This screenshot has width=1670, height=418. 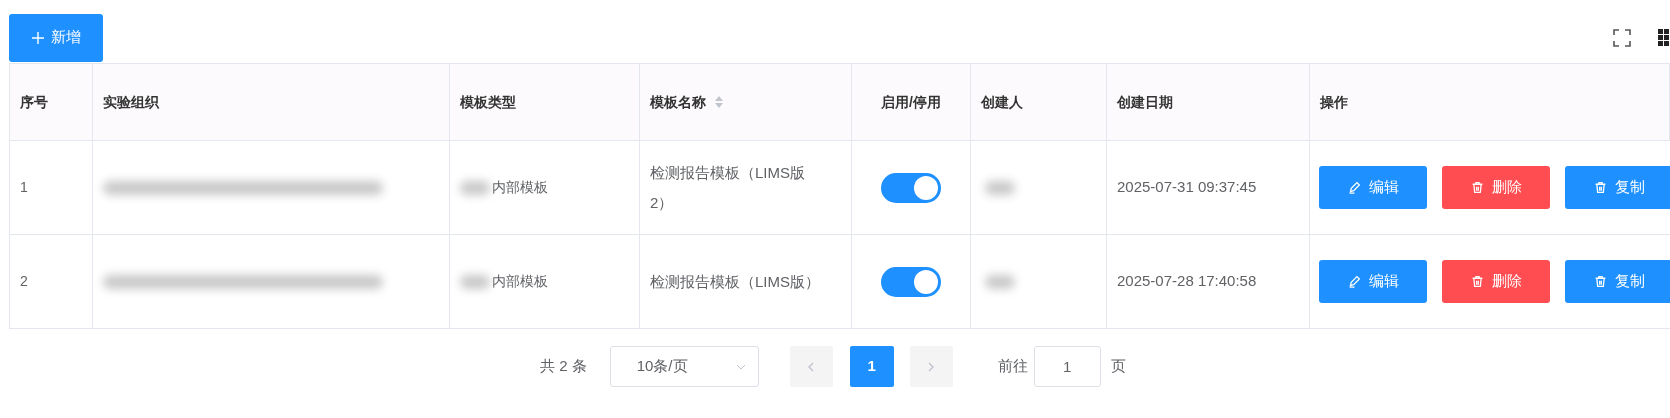 What do you see at coordinates (563, 366) in the screenshot?
I see `total-count: 共 2 条` at bounding box center [563, 366].